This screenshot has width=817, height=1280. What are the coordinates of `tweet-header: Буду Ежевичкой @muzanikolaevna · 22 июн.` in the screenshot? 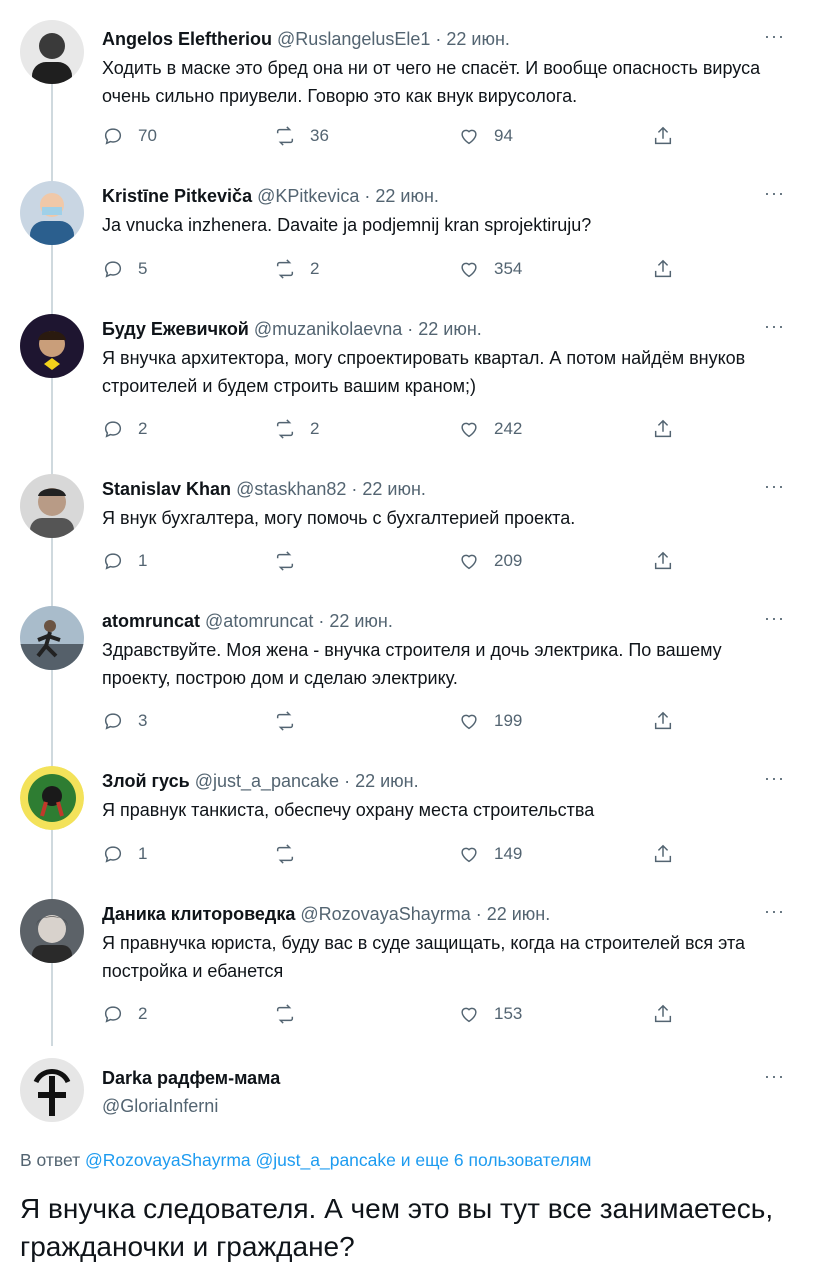 It's located at (292, 329).